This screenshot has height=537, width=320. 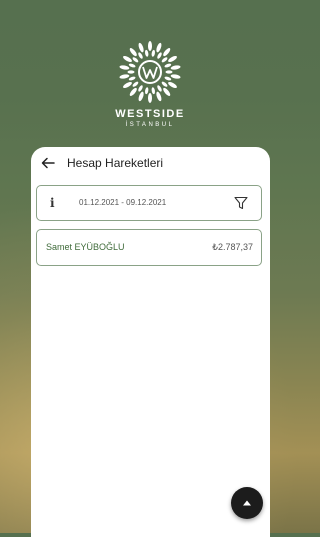 I want to click on date-filter-card: i 01.12.2021 - 09.12.2021, so click(x=149, y=203).